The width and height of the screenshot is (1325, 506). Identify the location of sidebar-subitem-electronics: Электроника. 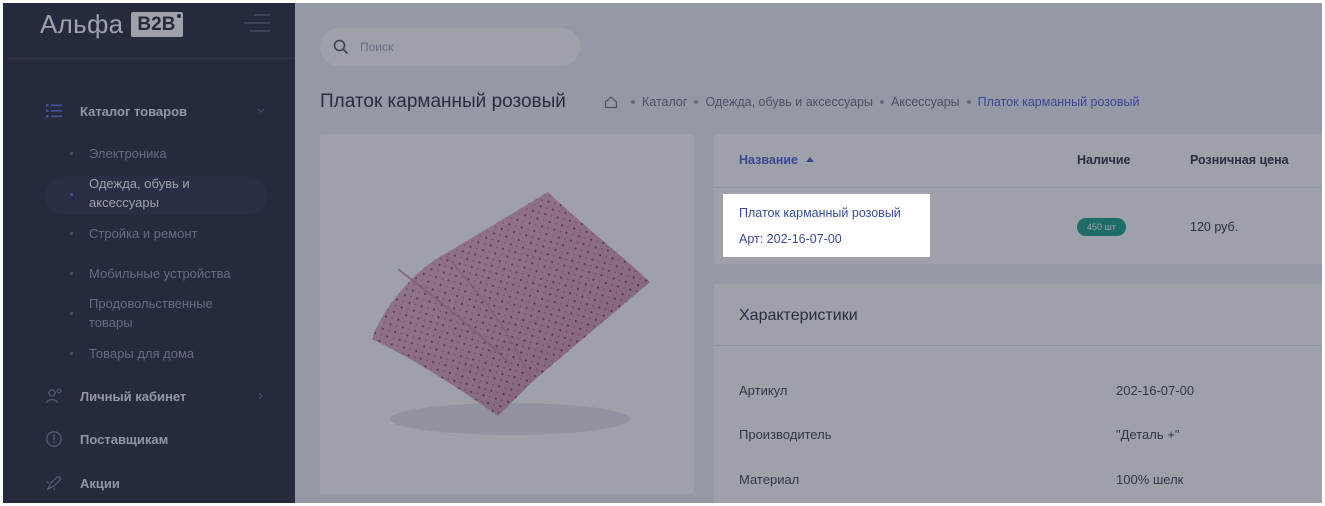
(128, 153).